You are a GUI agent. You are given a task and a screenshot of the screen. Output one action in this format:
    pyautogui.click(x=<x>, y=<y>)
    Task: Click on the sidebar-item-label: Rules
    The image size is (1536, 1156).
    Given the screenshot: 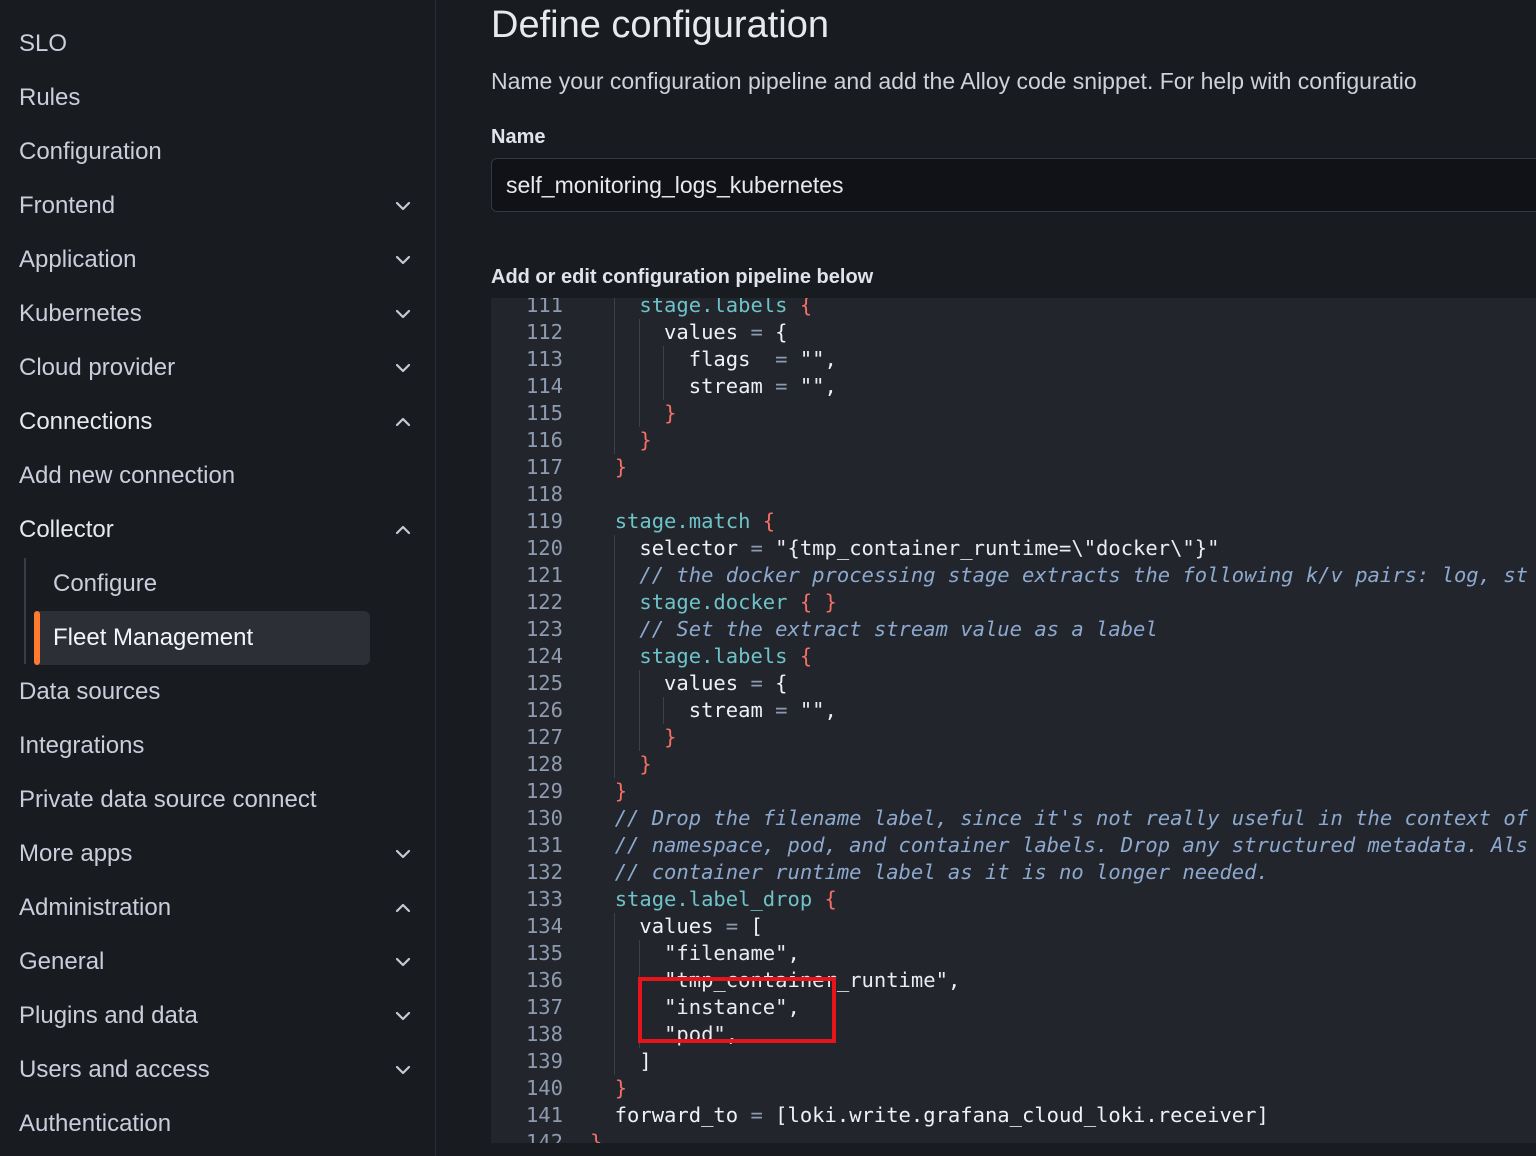 What is the action you would take?
    pyautogui.click(x=50, y=97)
    